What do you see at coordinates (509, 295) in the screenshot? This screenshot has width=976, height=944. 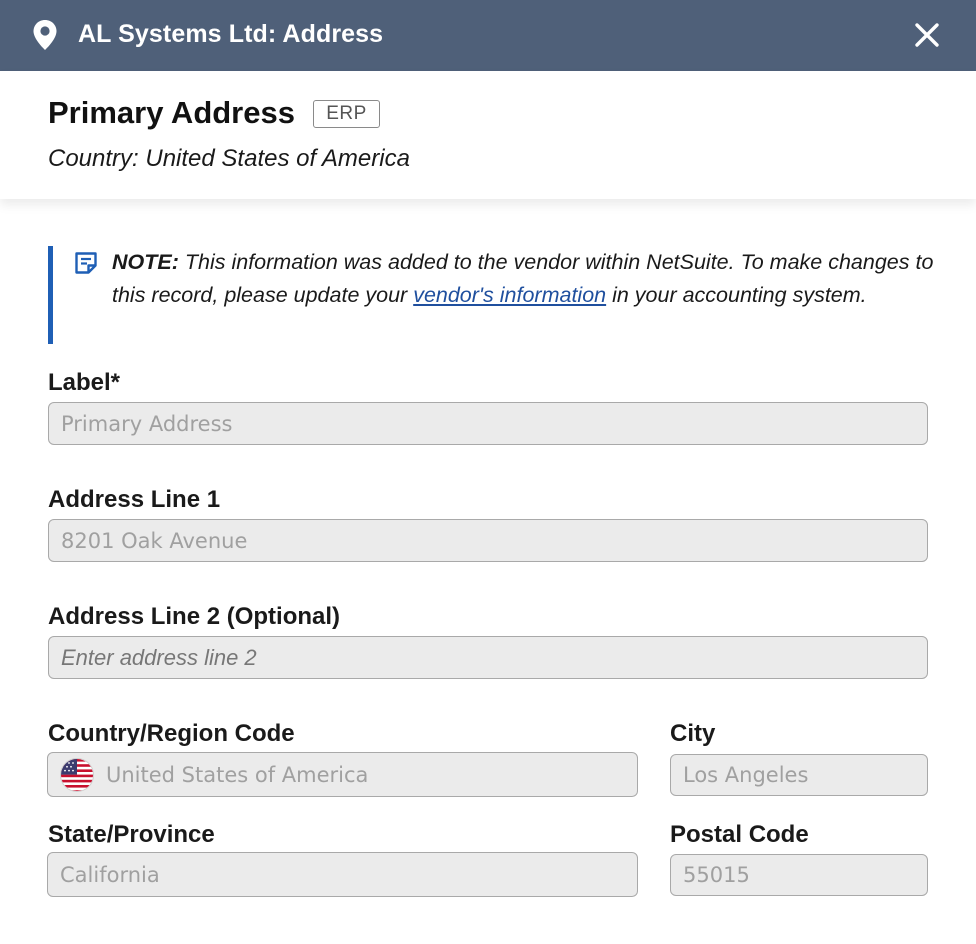 I see `vendor-information-link: vendor's information` at bounding box center [509, 295].